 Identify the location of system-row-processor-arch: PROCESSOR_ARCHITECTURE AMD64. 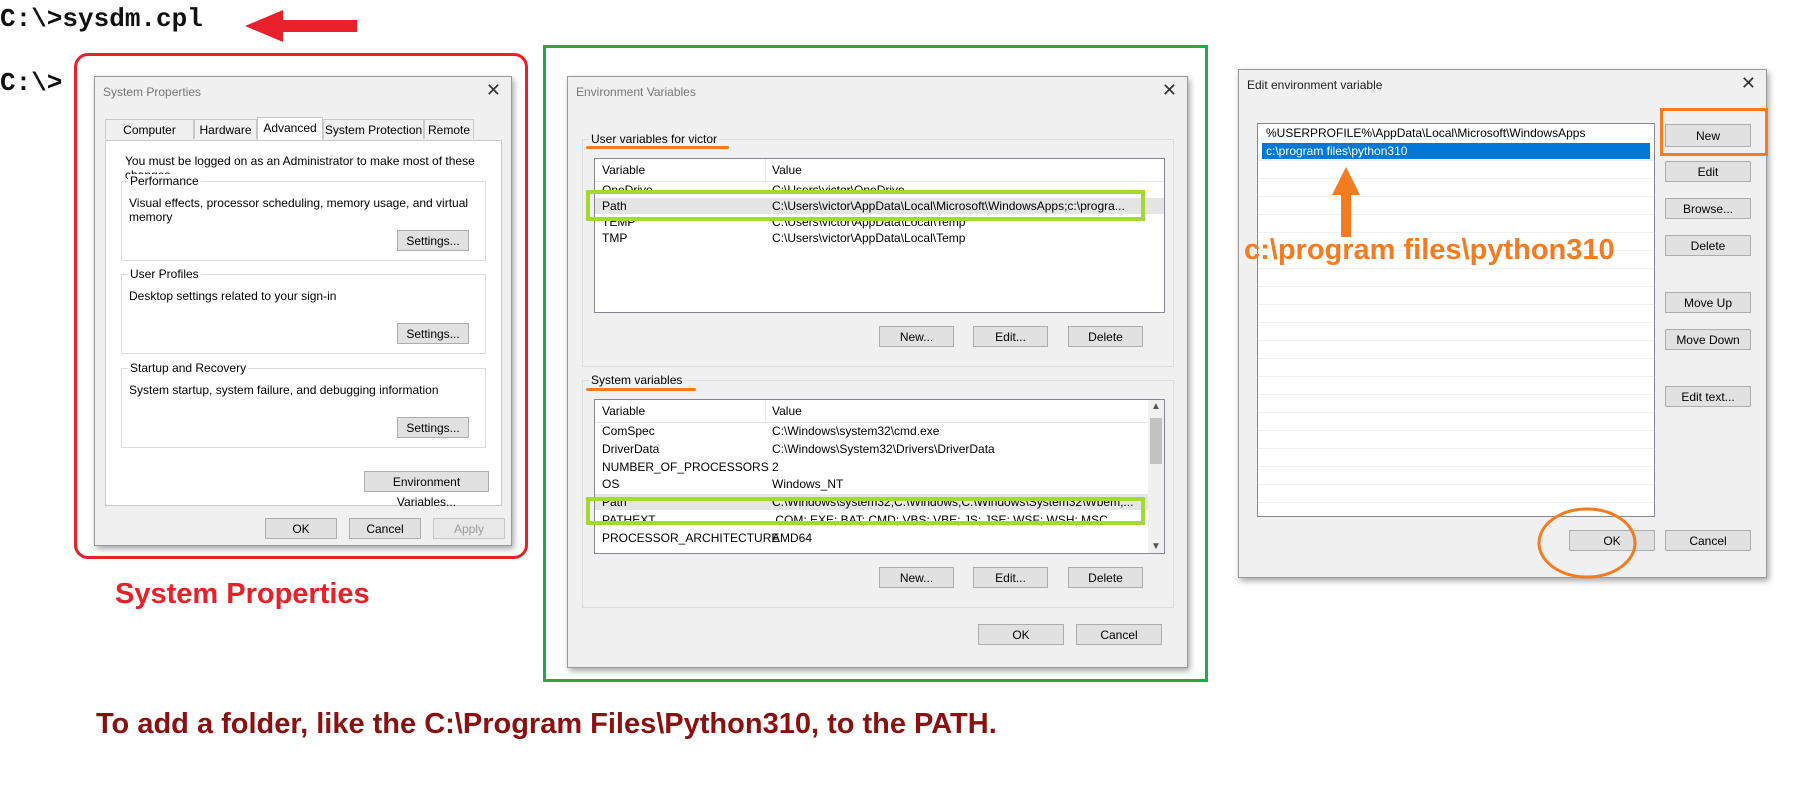
(879, 538).